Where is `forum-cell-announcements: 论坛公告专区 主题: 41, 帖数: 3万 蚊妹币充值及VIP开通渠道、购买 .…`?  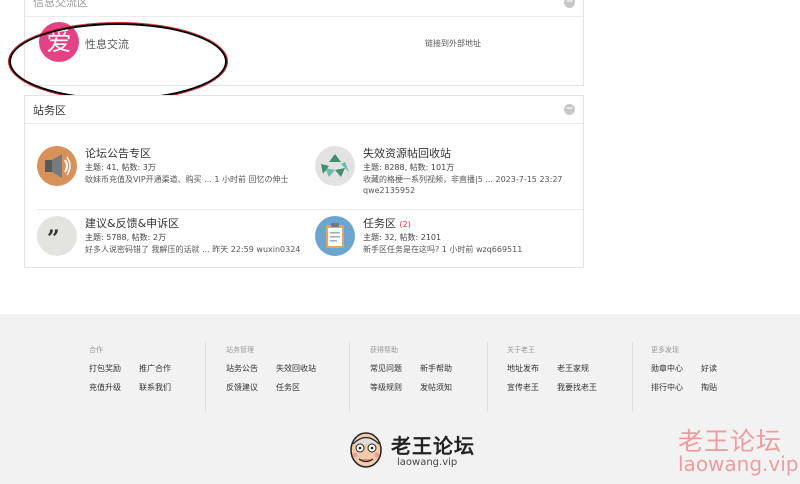 forum-cell-announcements: 论坛公告专区 主题: 41, 帖数: 3万 蚊妹币充值及VIP开通渠道、购买 .… is located at coordinates (160, 167).